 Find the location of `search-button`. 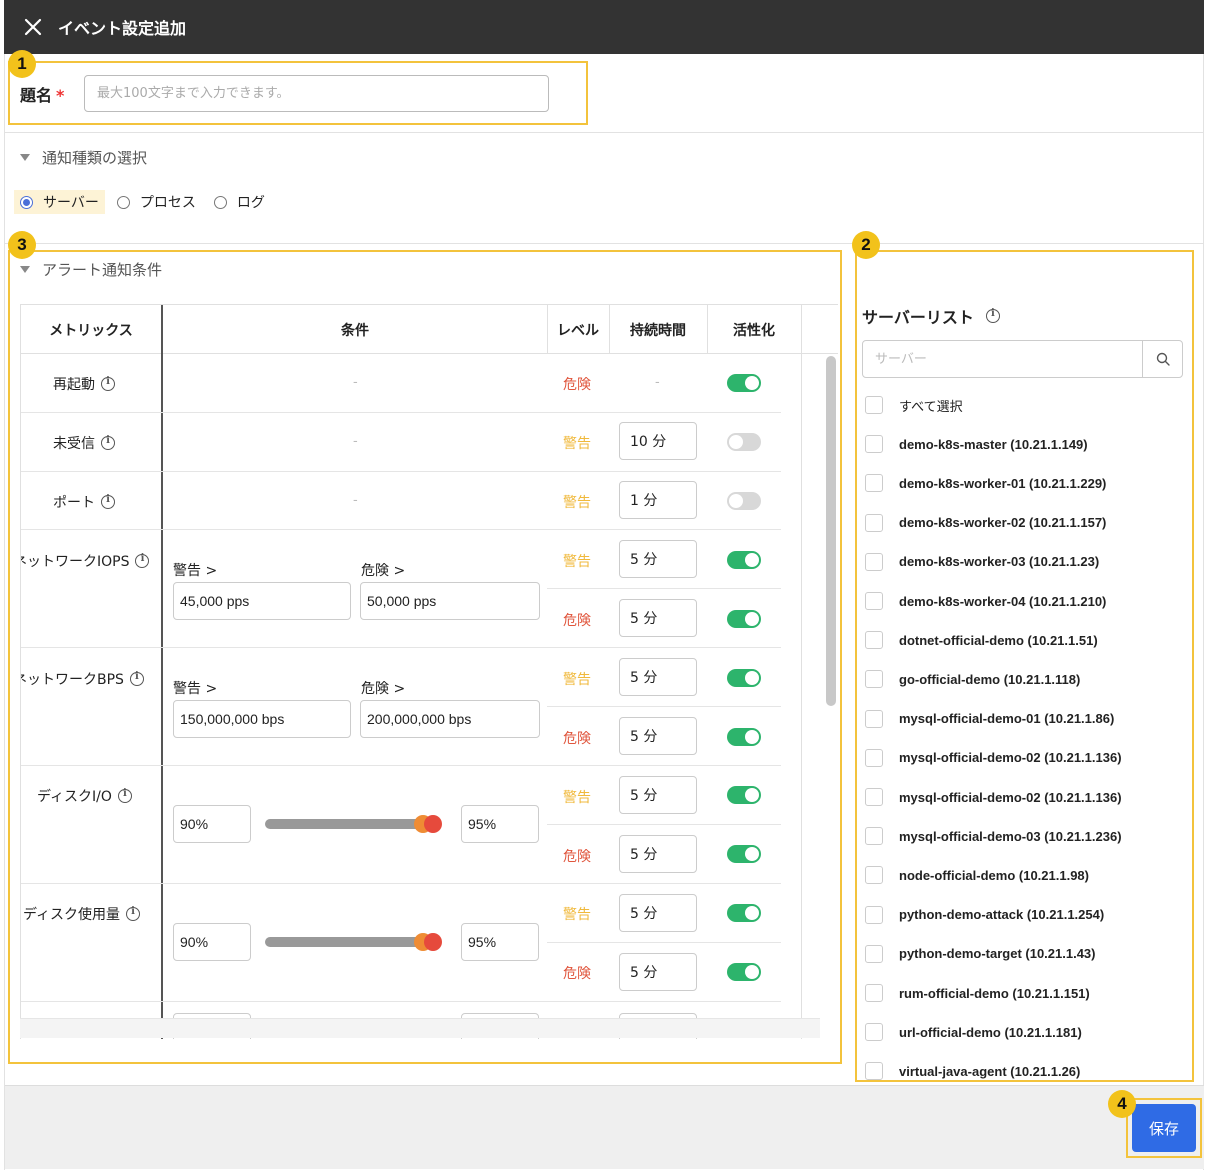

search-button is located at coordinates (1162, 359).